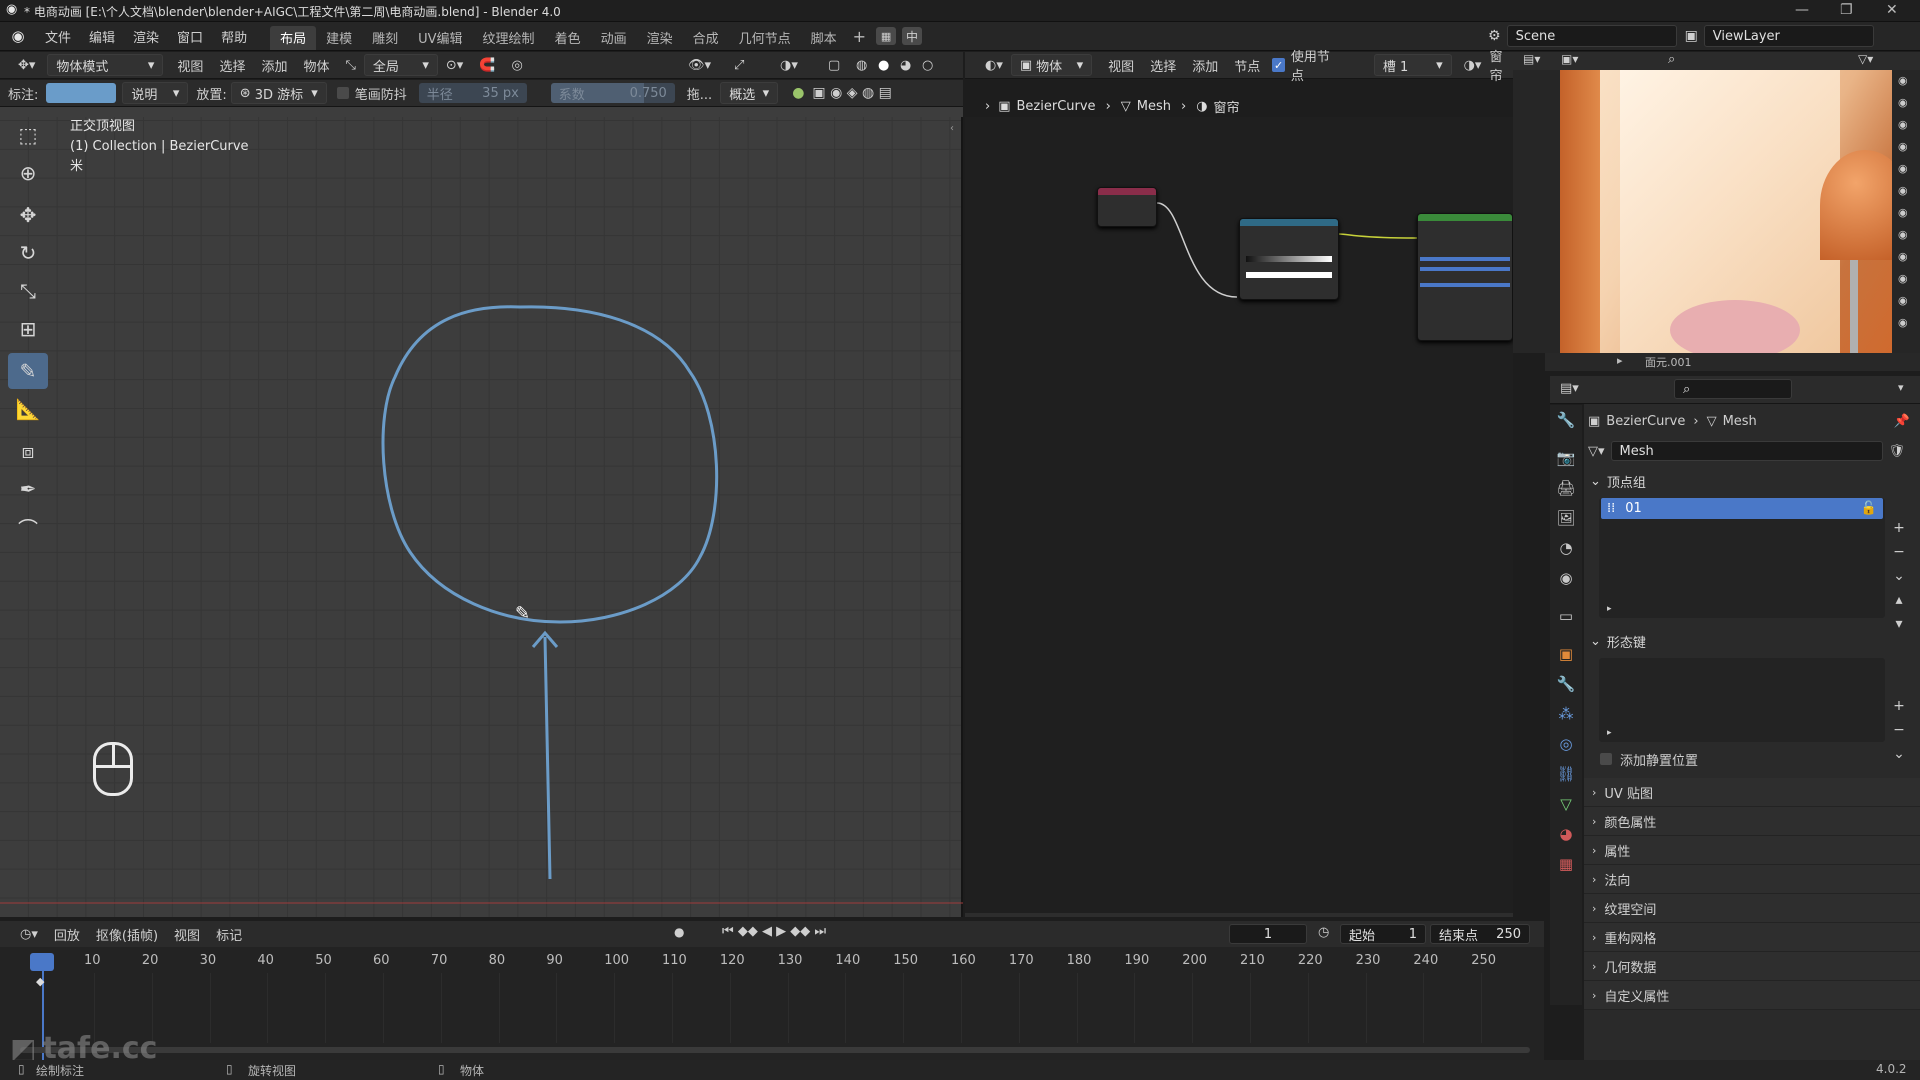 This screenshot has height=1080, width=1920. I want to click on editor-type-icon: ✥▾, so click(26, 65).